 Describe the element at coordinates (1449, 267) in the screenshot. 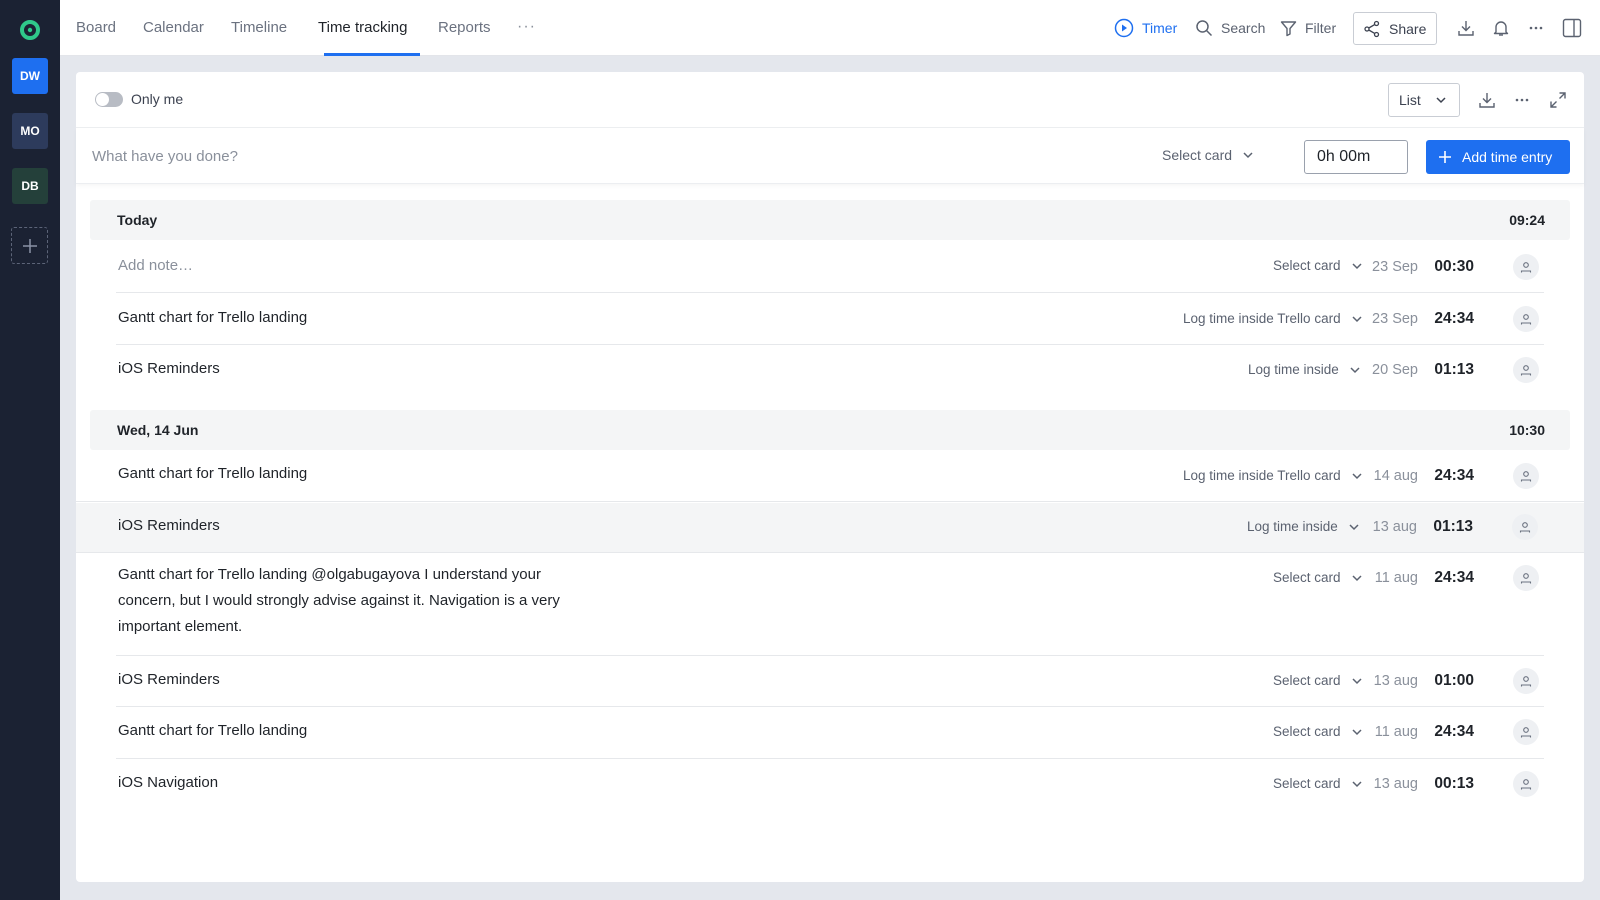

I see `entry-duration: 00:30` at that location.